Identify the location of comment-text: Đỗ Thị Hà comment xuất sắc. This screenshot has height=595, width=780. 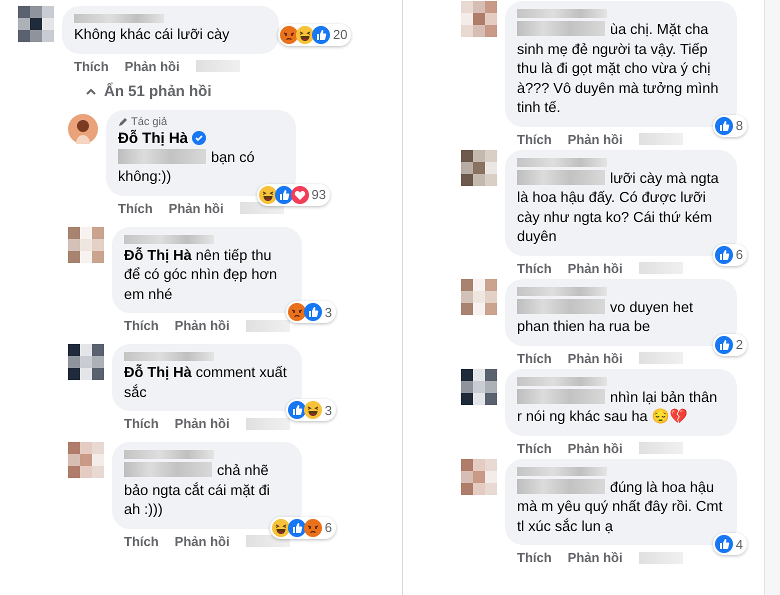
(206, 383).